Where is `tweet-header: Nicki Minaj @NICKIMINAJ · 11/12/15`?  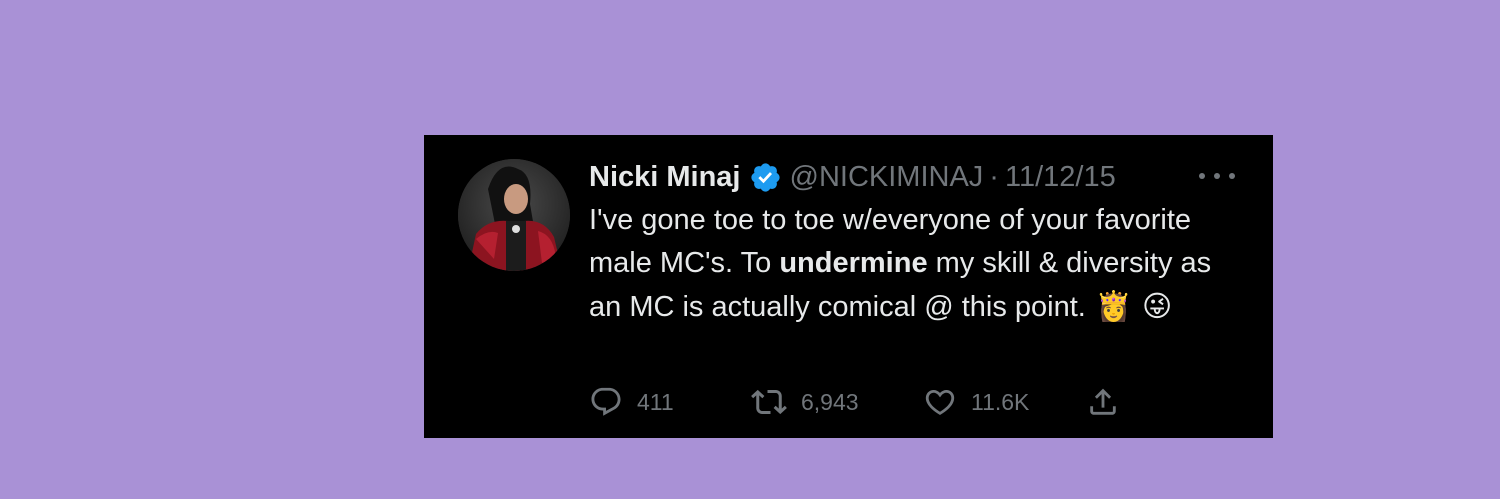
tweet-header: Nicki Minaj @NICKIMINAJ · 11/12/15 is located at coordinates (852, 177).